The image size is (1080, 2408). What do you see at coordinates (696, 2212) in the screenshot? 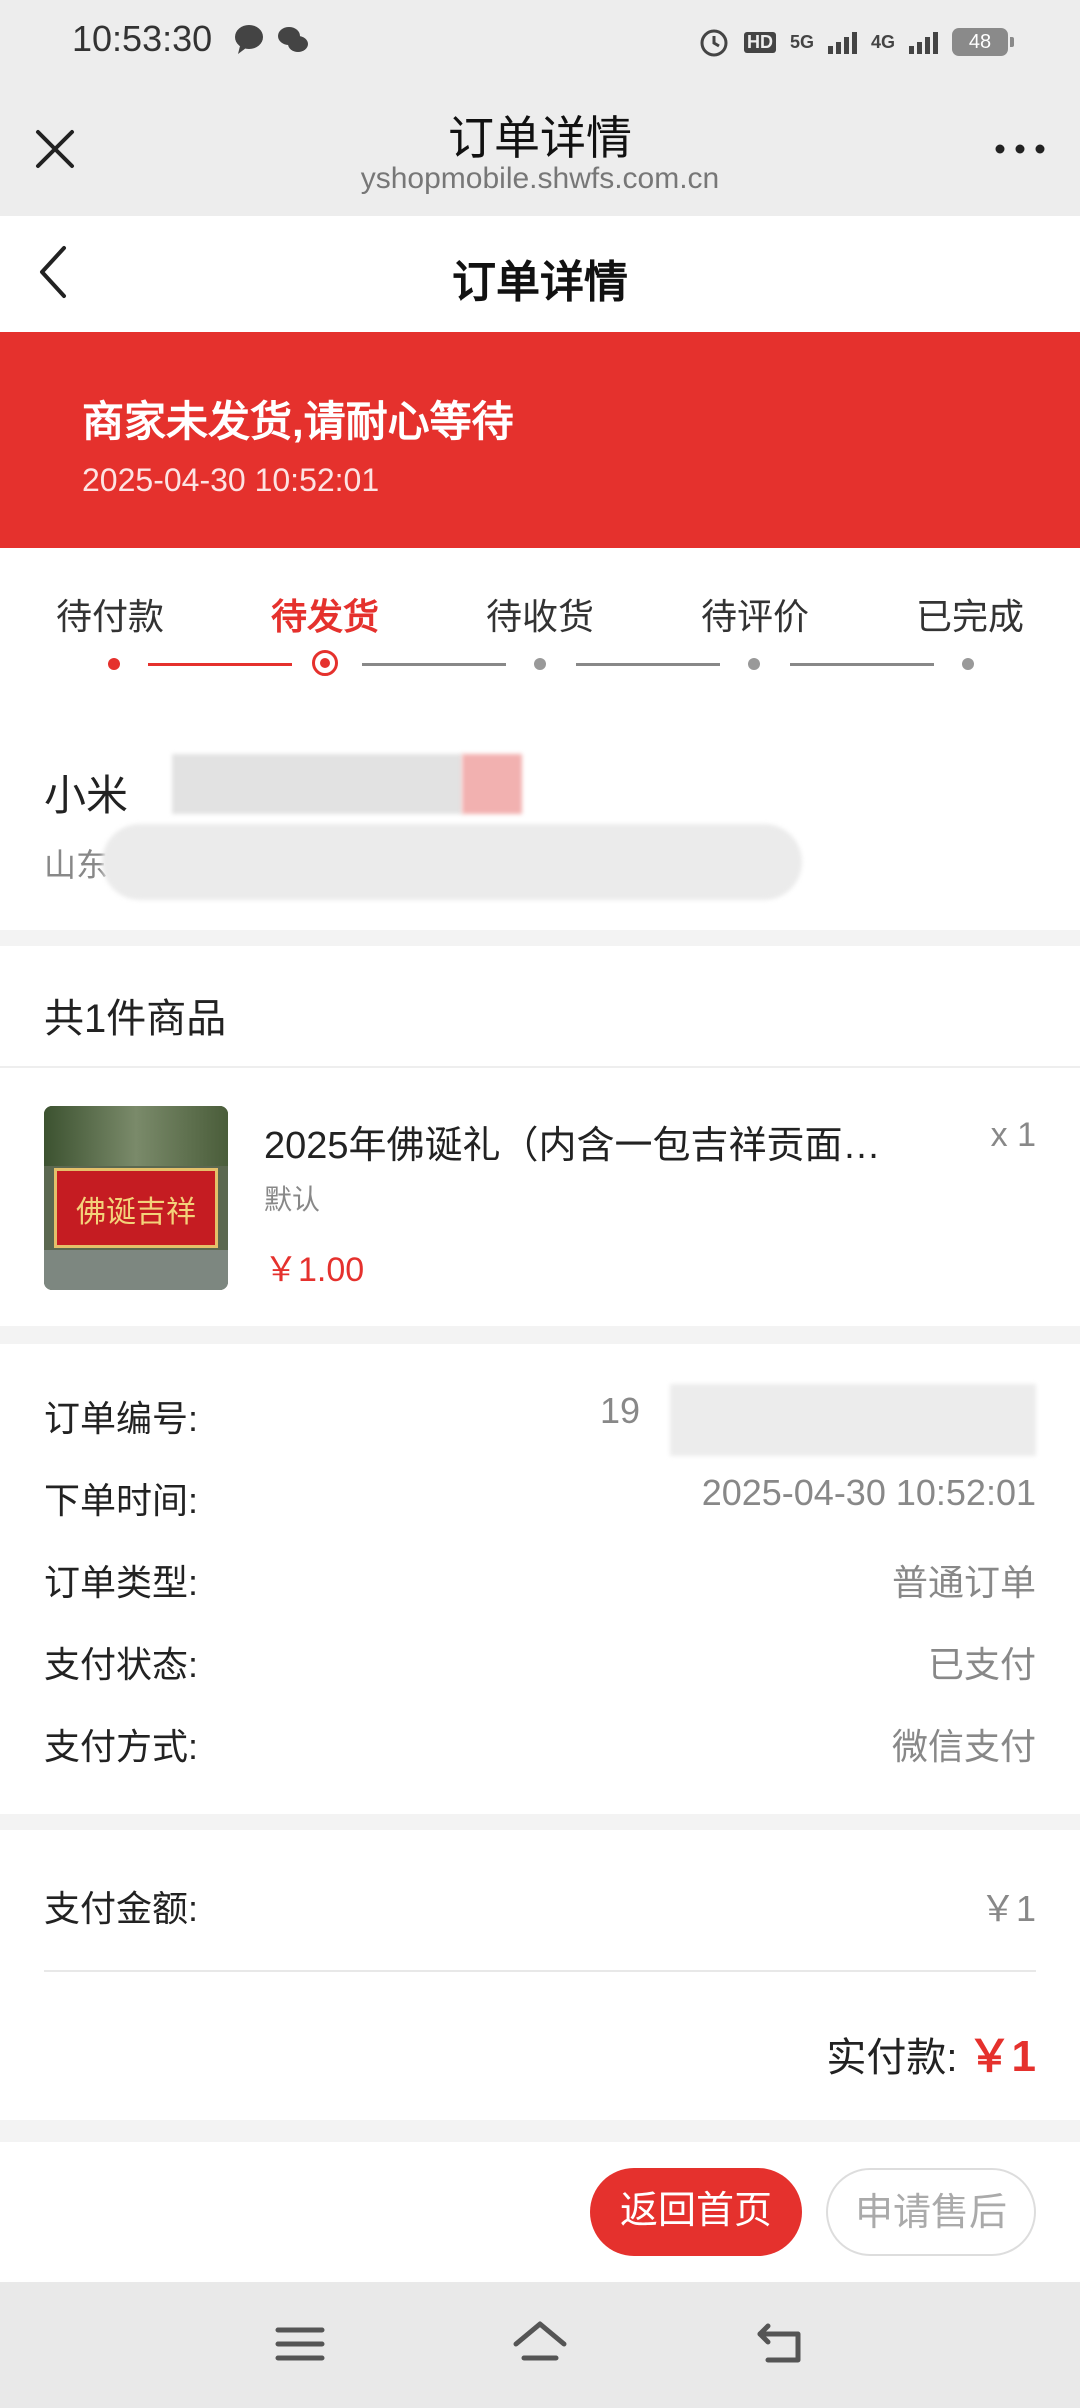
I see `return-home-button: 返回首页` at bounding box center [696, 2212].